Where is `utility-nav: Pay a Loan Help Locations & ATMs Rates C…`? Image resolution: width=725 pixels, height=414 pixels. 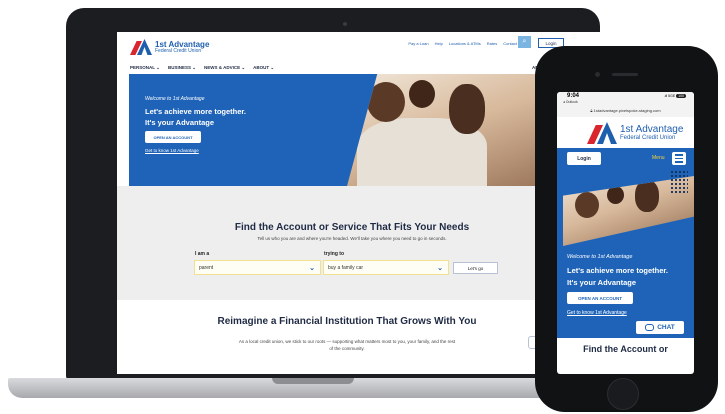 utility-nav: Pay a Loan Help Locations & ATMs Rates C… is located at coordinates (462, 43).